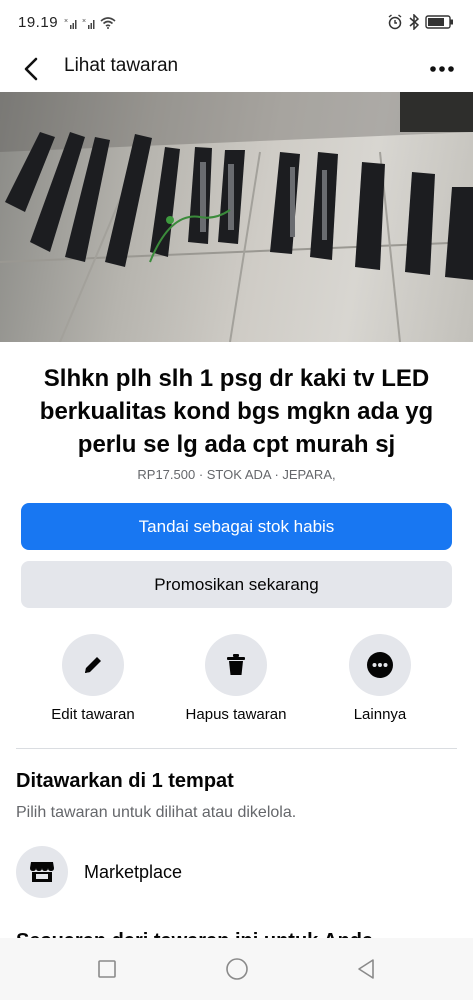 The width and height of the screenshot is (473, 1000). I want to click on page-title: Lihat tawaran, so click(121, 65).